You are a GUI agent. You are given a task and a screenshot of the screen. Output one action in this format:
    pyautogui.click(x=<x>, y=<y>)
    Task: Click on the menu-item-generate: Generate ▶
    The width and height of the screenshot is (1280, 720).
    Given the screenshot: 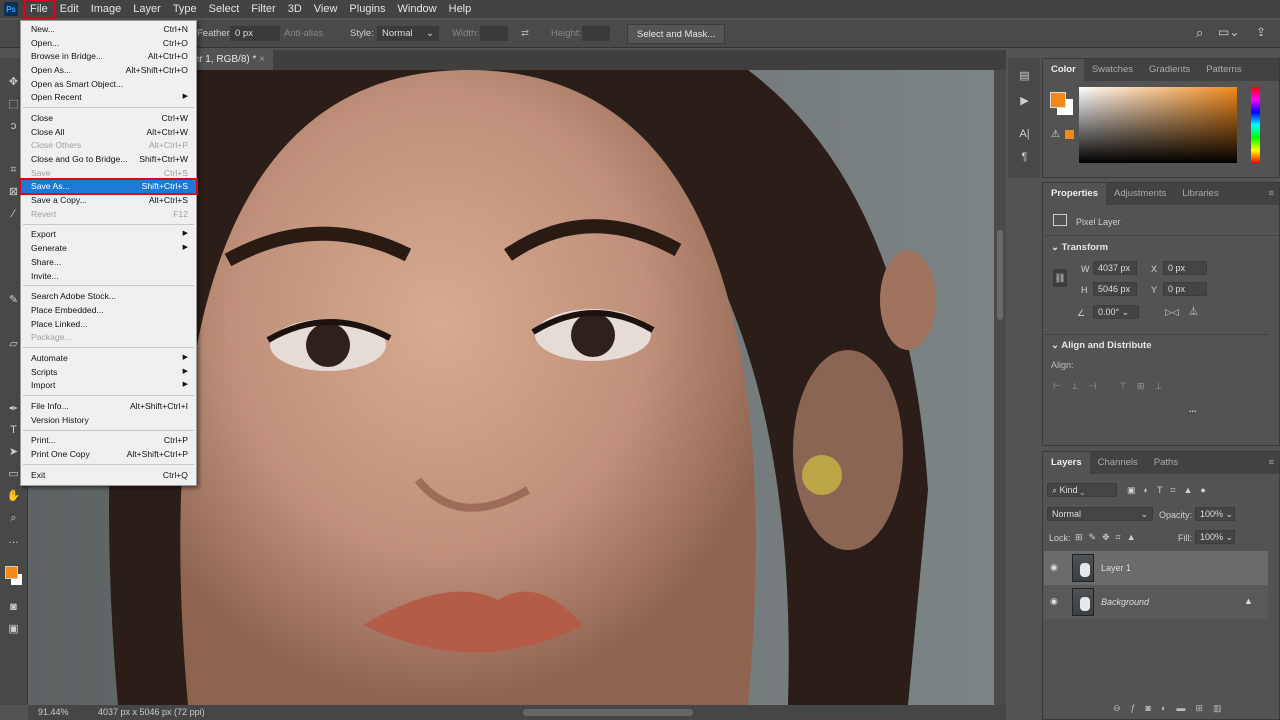 What is the action you would take?
    pyautogui.click(x=108, y=248)
    